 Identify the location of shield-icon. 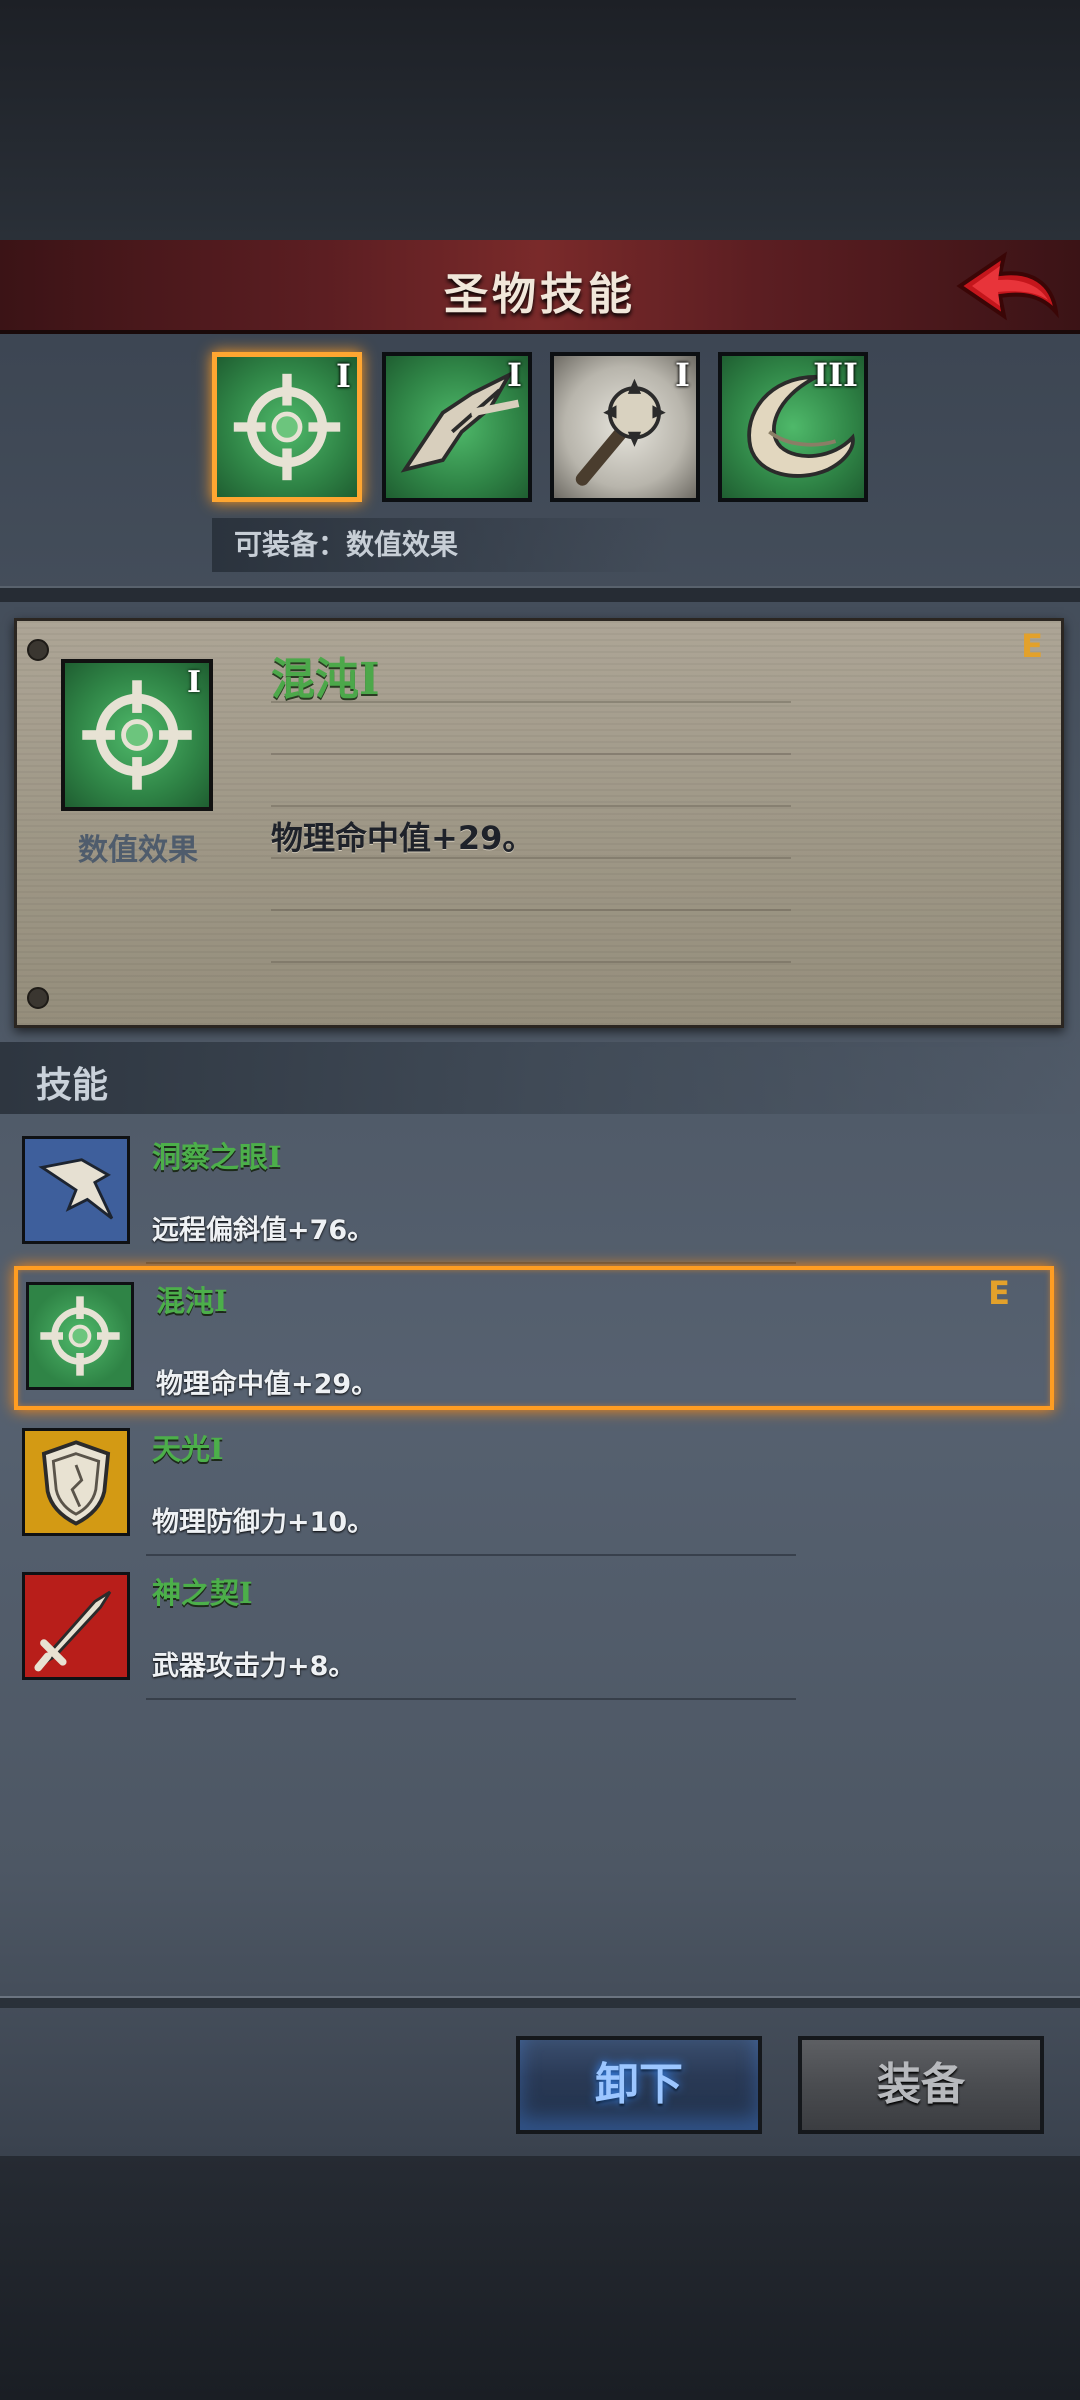
(76, 1483).